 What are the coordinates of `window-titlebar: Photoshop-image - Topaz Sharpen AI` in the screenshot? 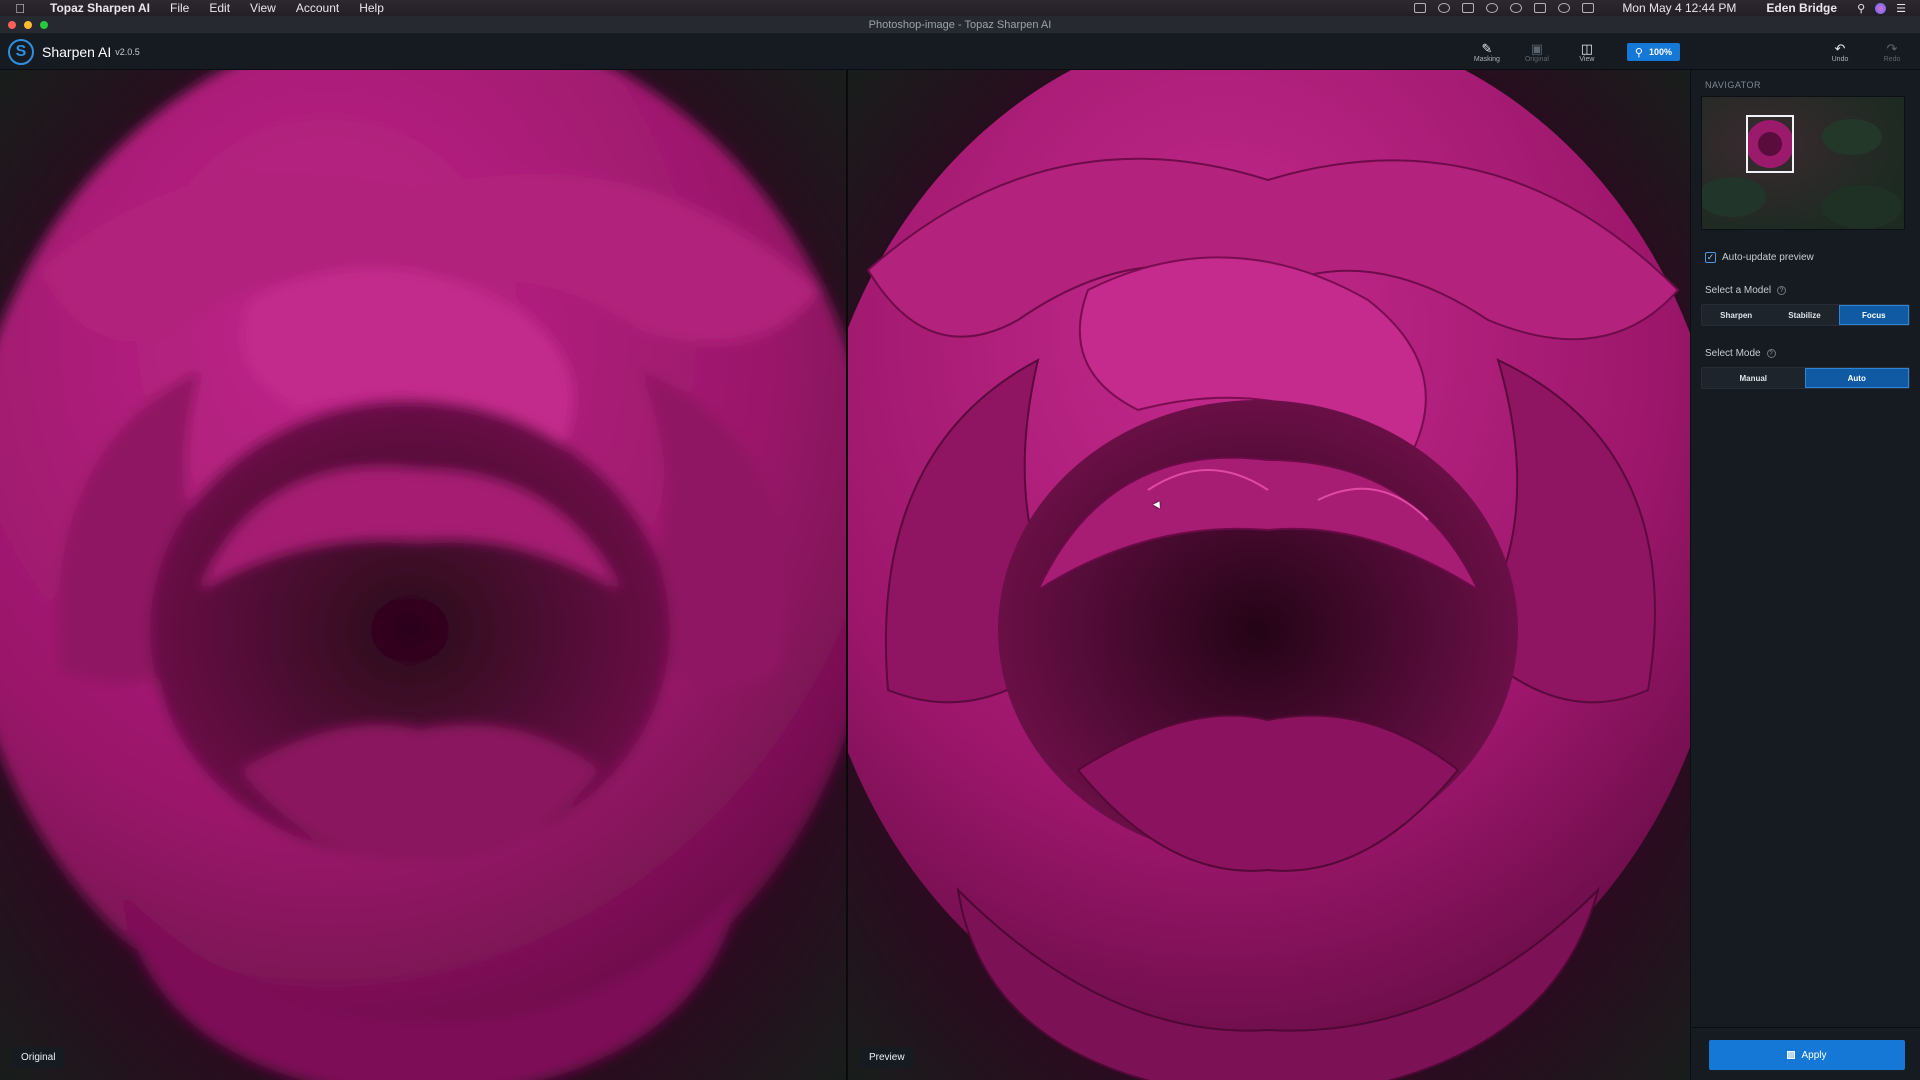 It's located at (960, 25).